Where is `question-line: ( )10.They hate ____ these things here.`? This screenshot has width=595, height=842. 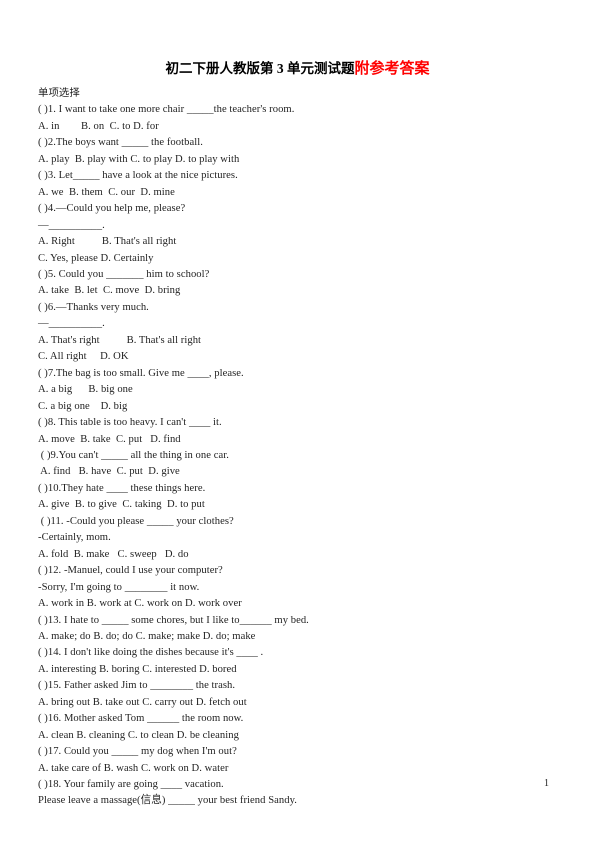
question-line: ( )10.They hate ____ these things here. is located at coordinates (122, 488).